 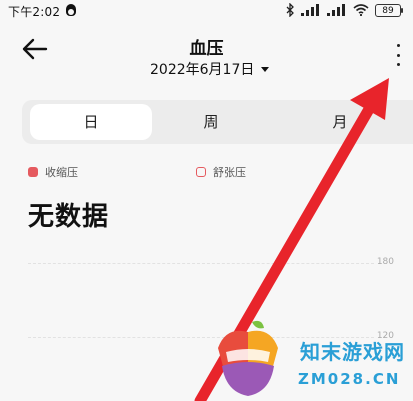 What do you see at coordinates (71, 10) in the screenshot?
I see `qq-notification-icon` at bounding box center [71, 10].